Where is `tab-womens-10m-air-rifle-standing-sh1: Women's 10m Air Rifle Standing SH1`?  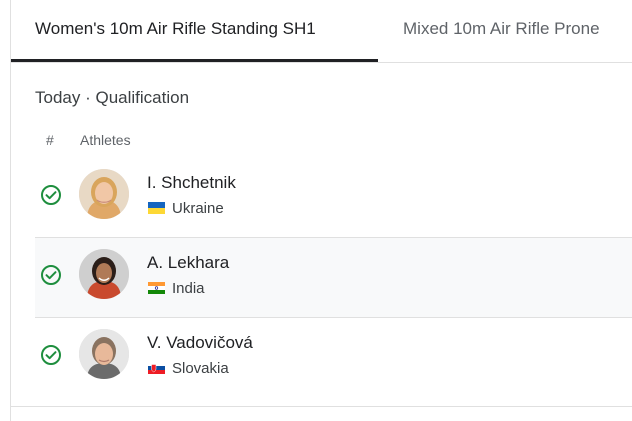 tab-womens-10m-air-rifle-standing-sh1: Women's 10m Air Rifle Standing SH1 is located at coordinates (194, 31).